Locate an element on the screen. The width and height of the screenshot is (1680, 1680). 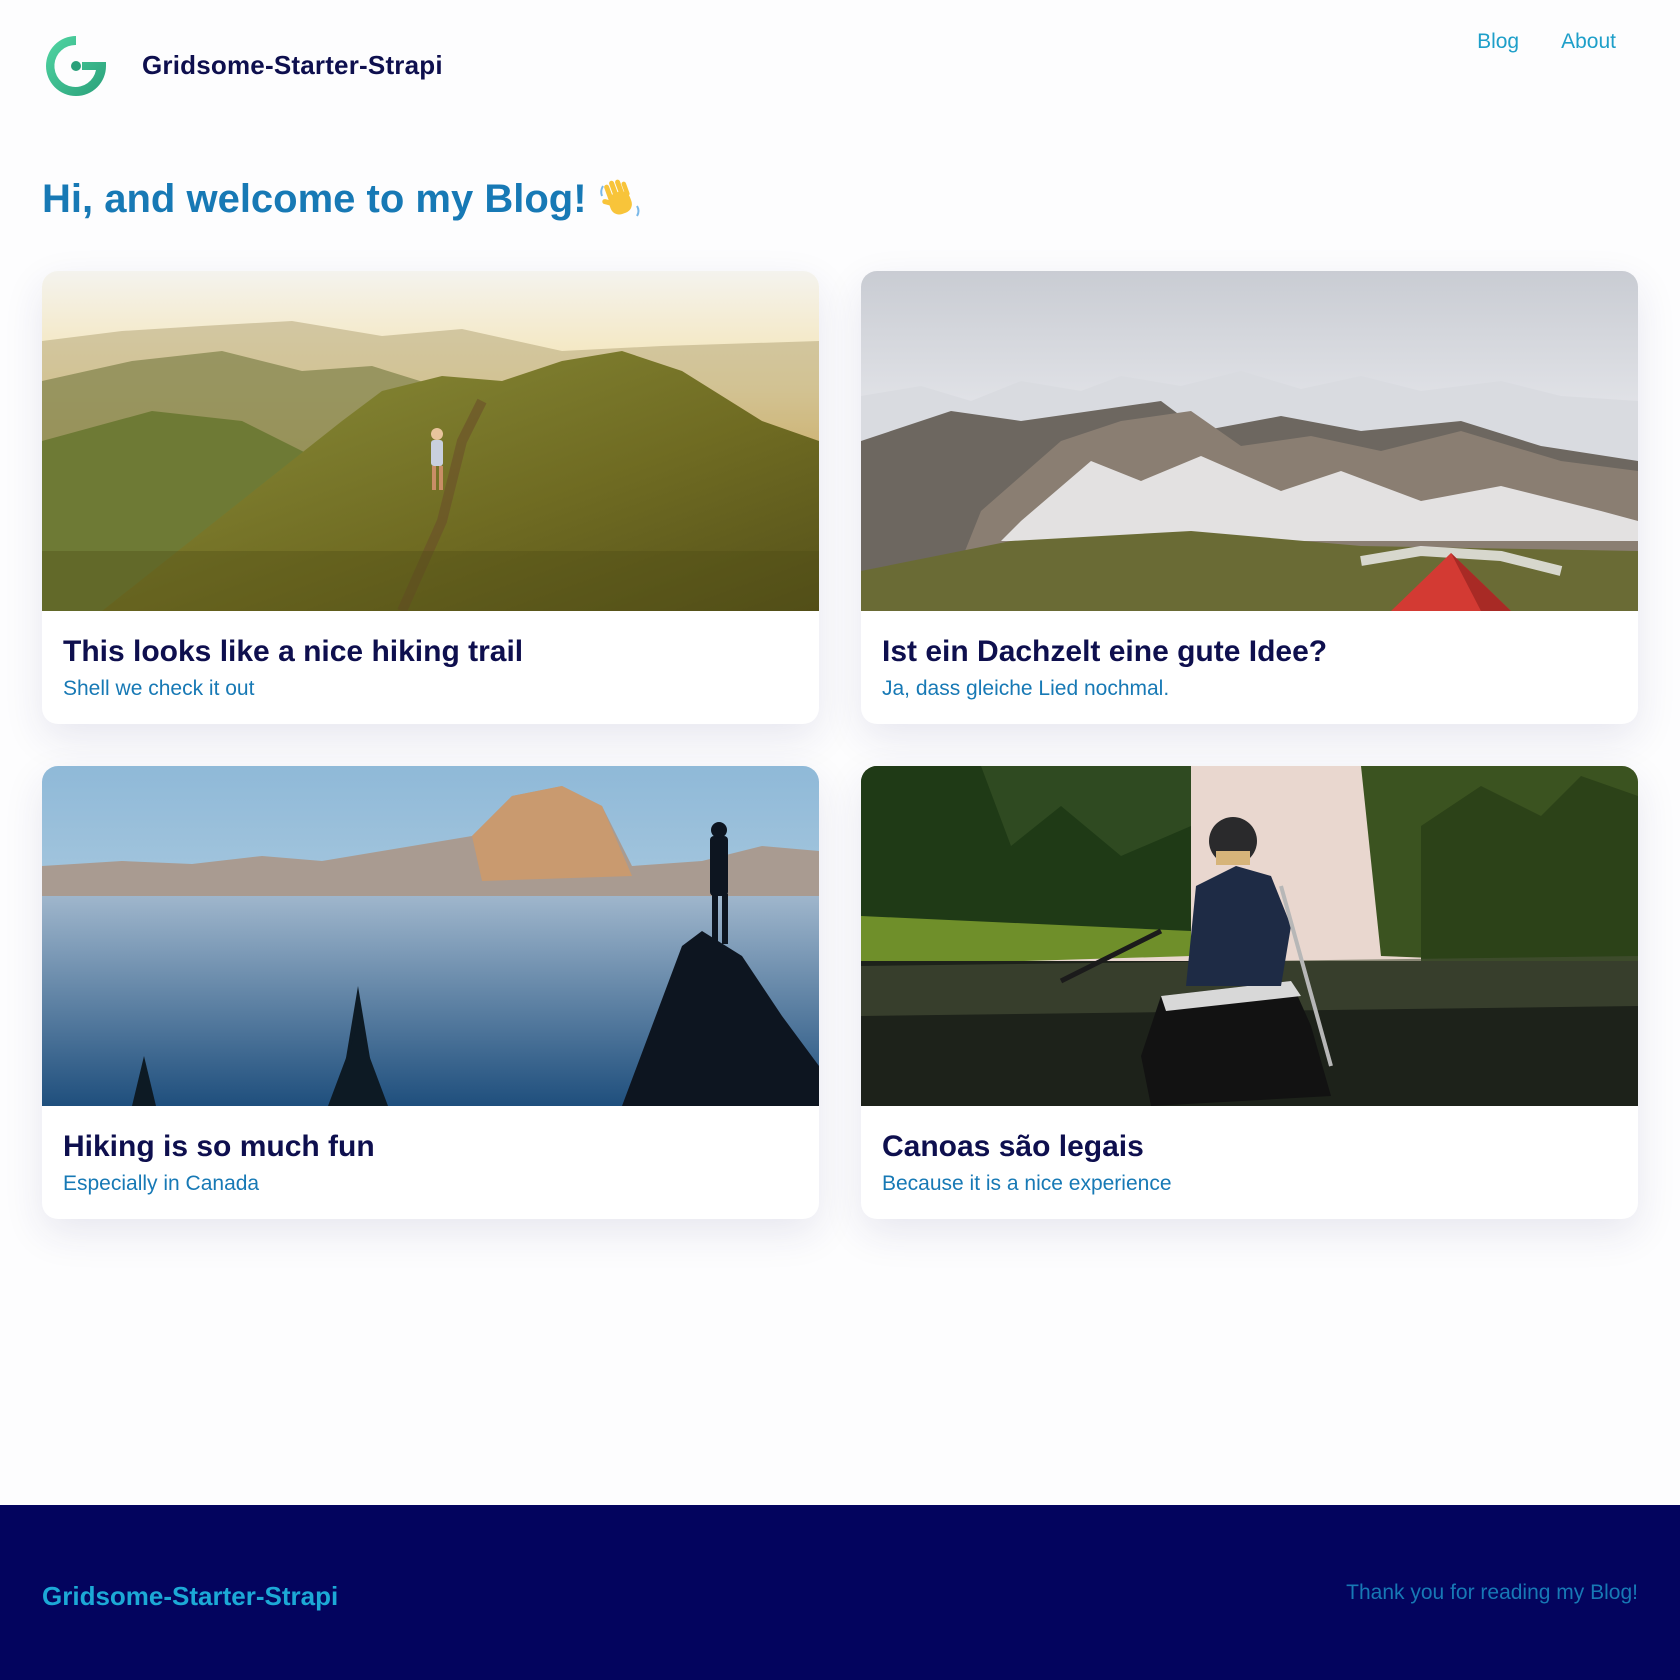
main-nav: Blog About is located at coordinates (1546, 42).